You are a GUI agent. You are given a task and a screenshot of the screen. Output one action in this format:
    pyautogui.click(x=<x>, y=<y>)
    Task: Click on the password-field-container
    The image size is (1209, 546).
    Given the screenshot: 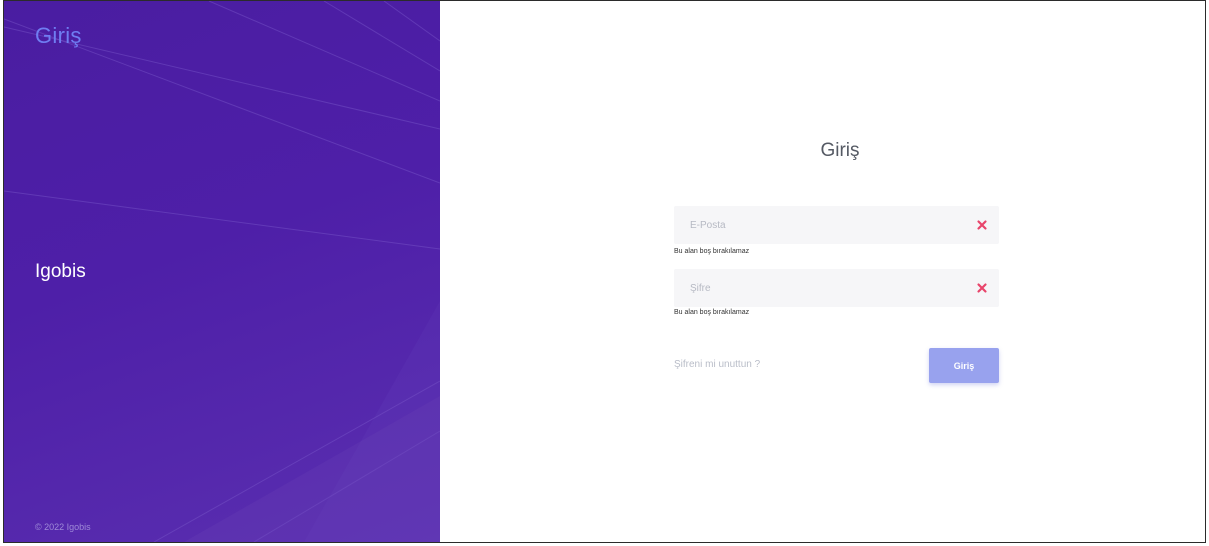 What is the action you would take?
    pyautogui.click(x=836, y=288)
    